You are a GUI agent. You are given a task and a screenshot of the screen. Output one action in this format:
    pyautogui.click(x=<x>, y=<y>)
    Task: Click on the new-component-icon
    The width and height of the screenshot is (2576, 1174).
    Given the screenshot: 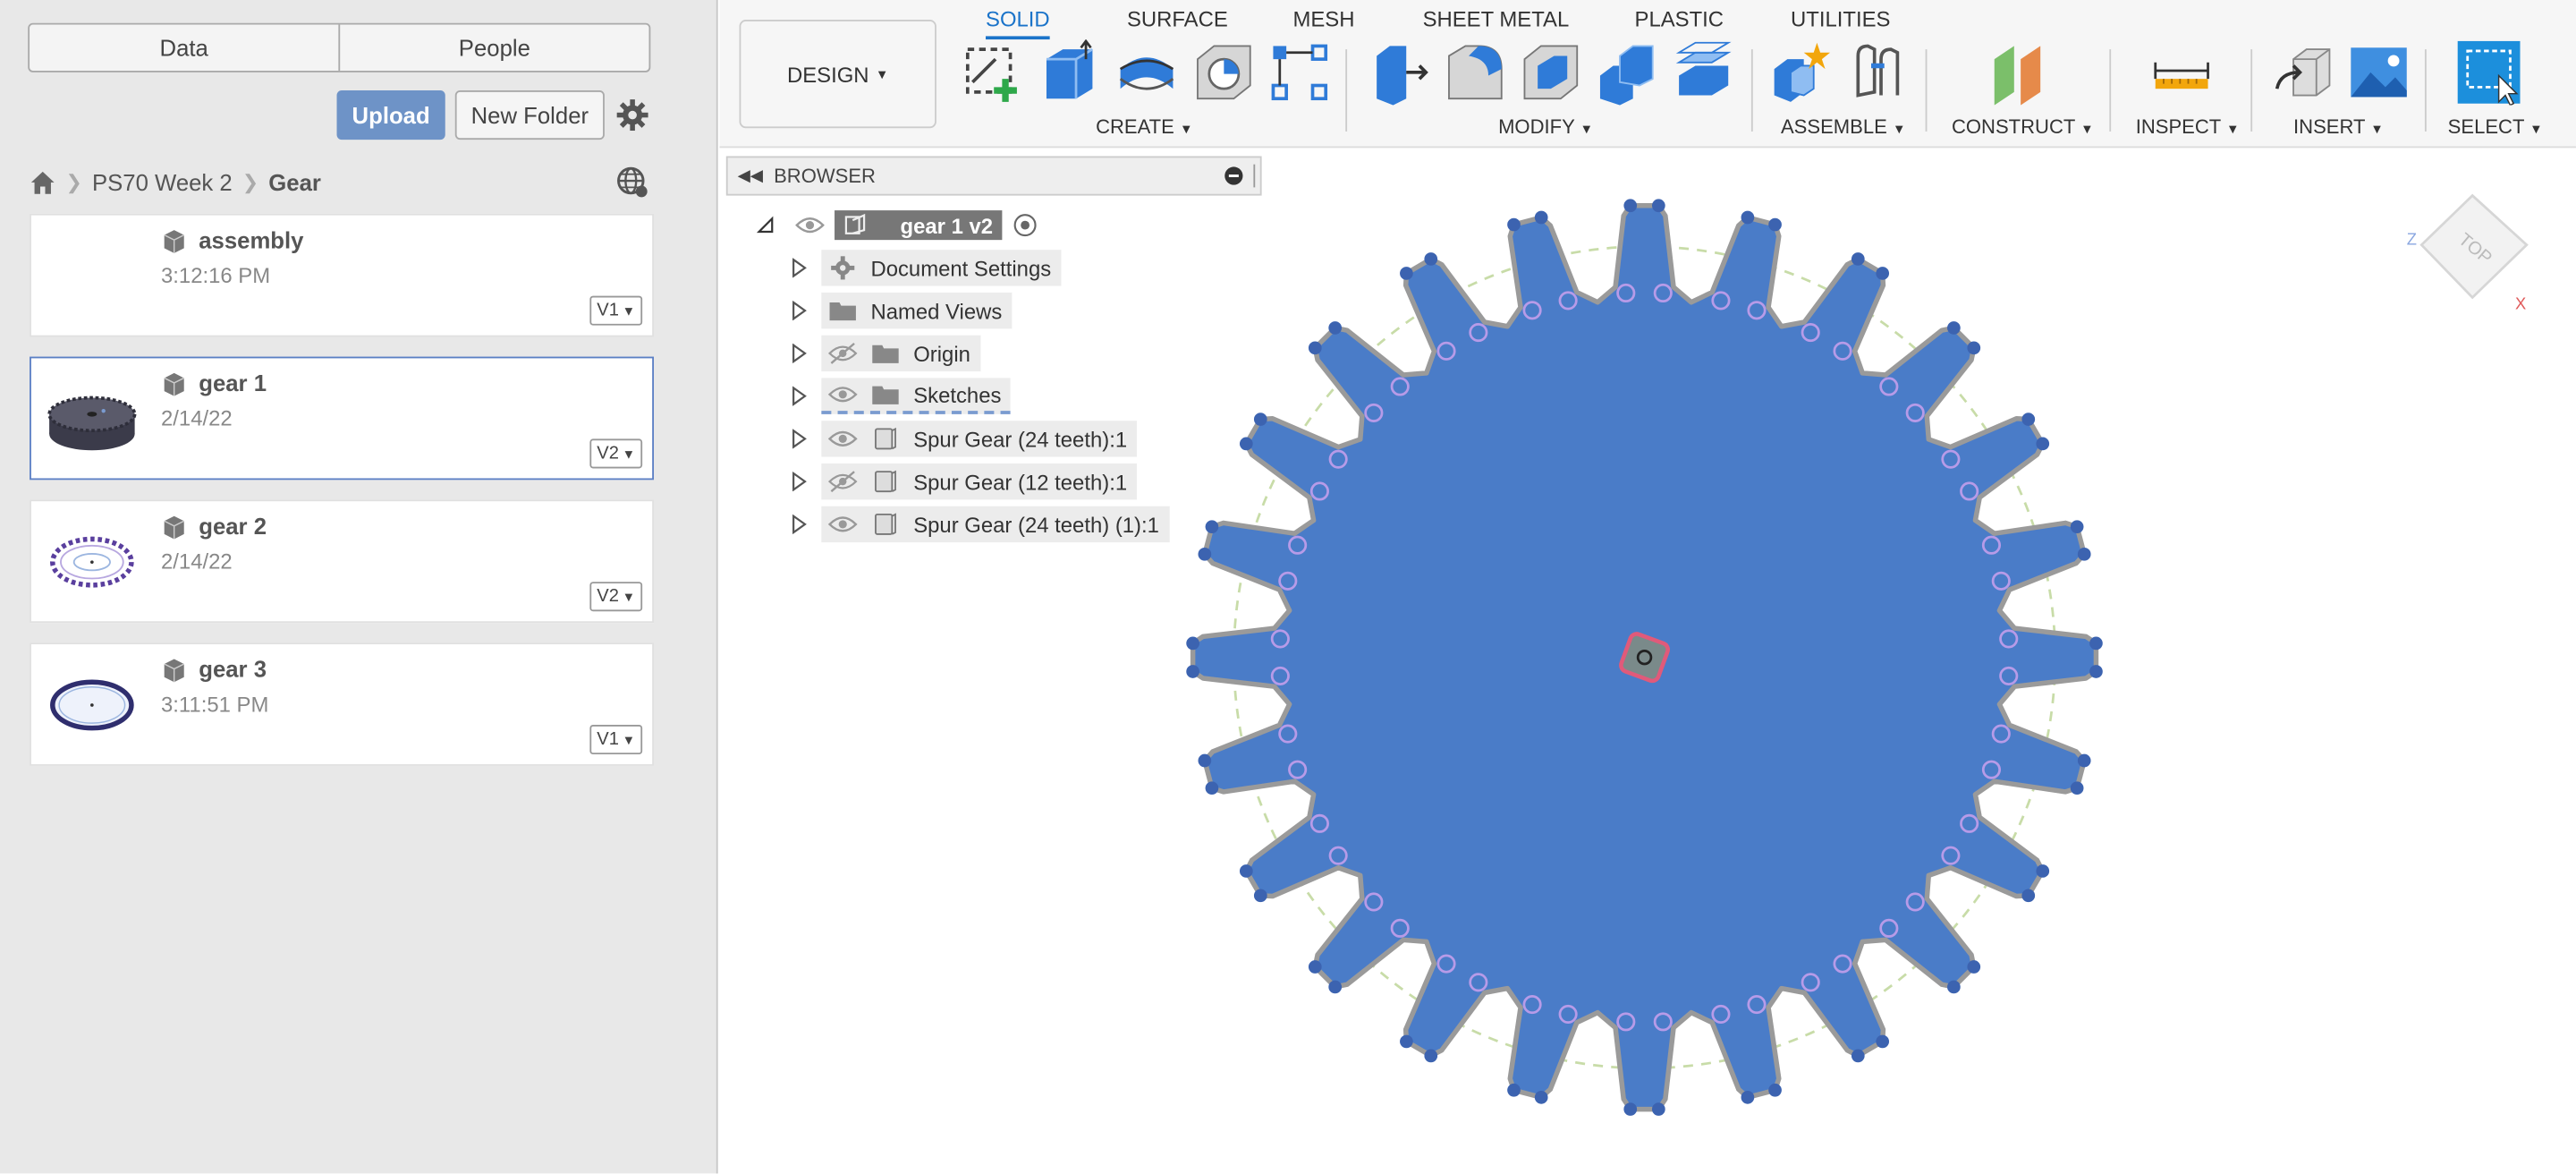 What is the action you would take?
    pyautogui.click(x=1800, y=72)
    